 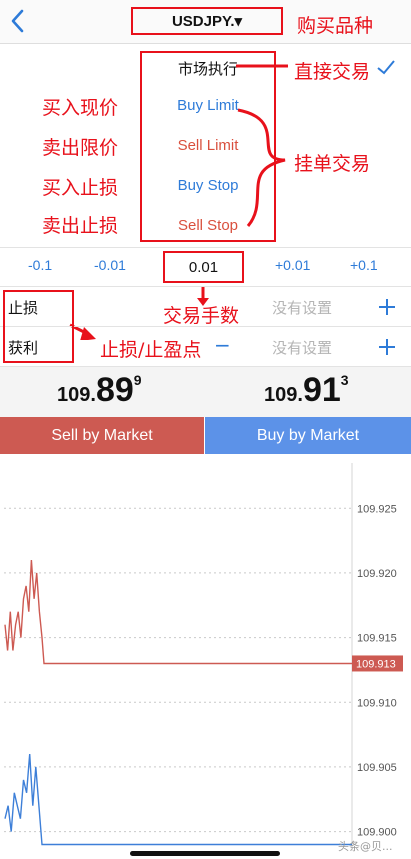 I want to click on ask-price-fraction: 3, so click(x=344, y=380).